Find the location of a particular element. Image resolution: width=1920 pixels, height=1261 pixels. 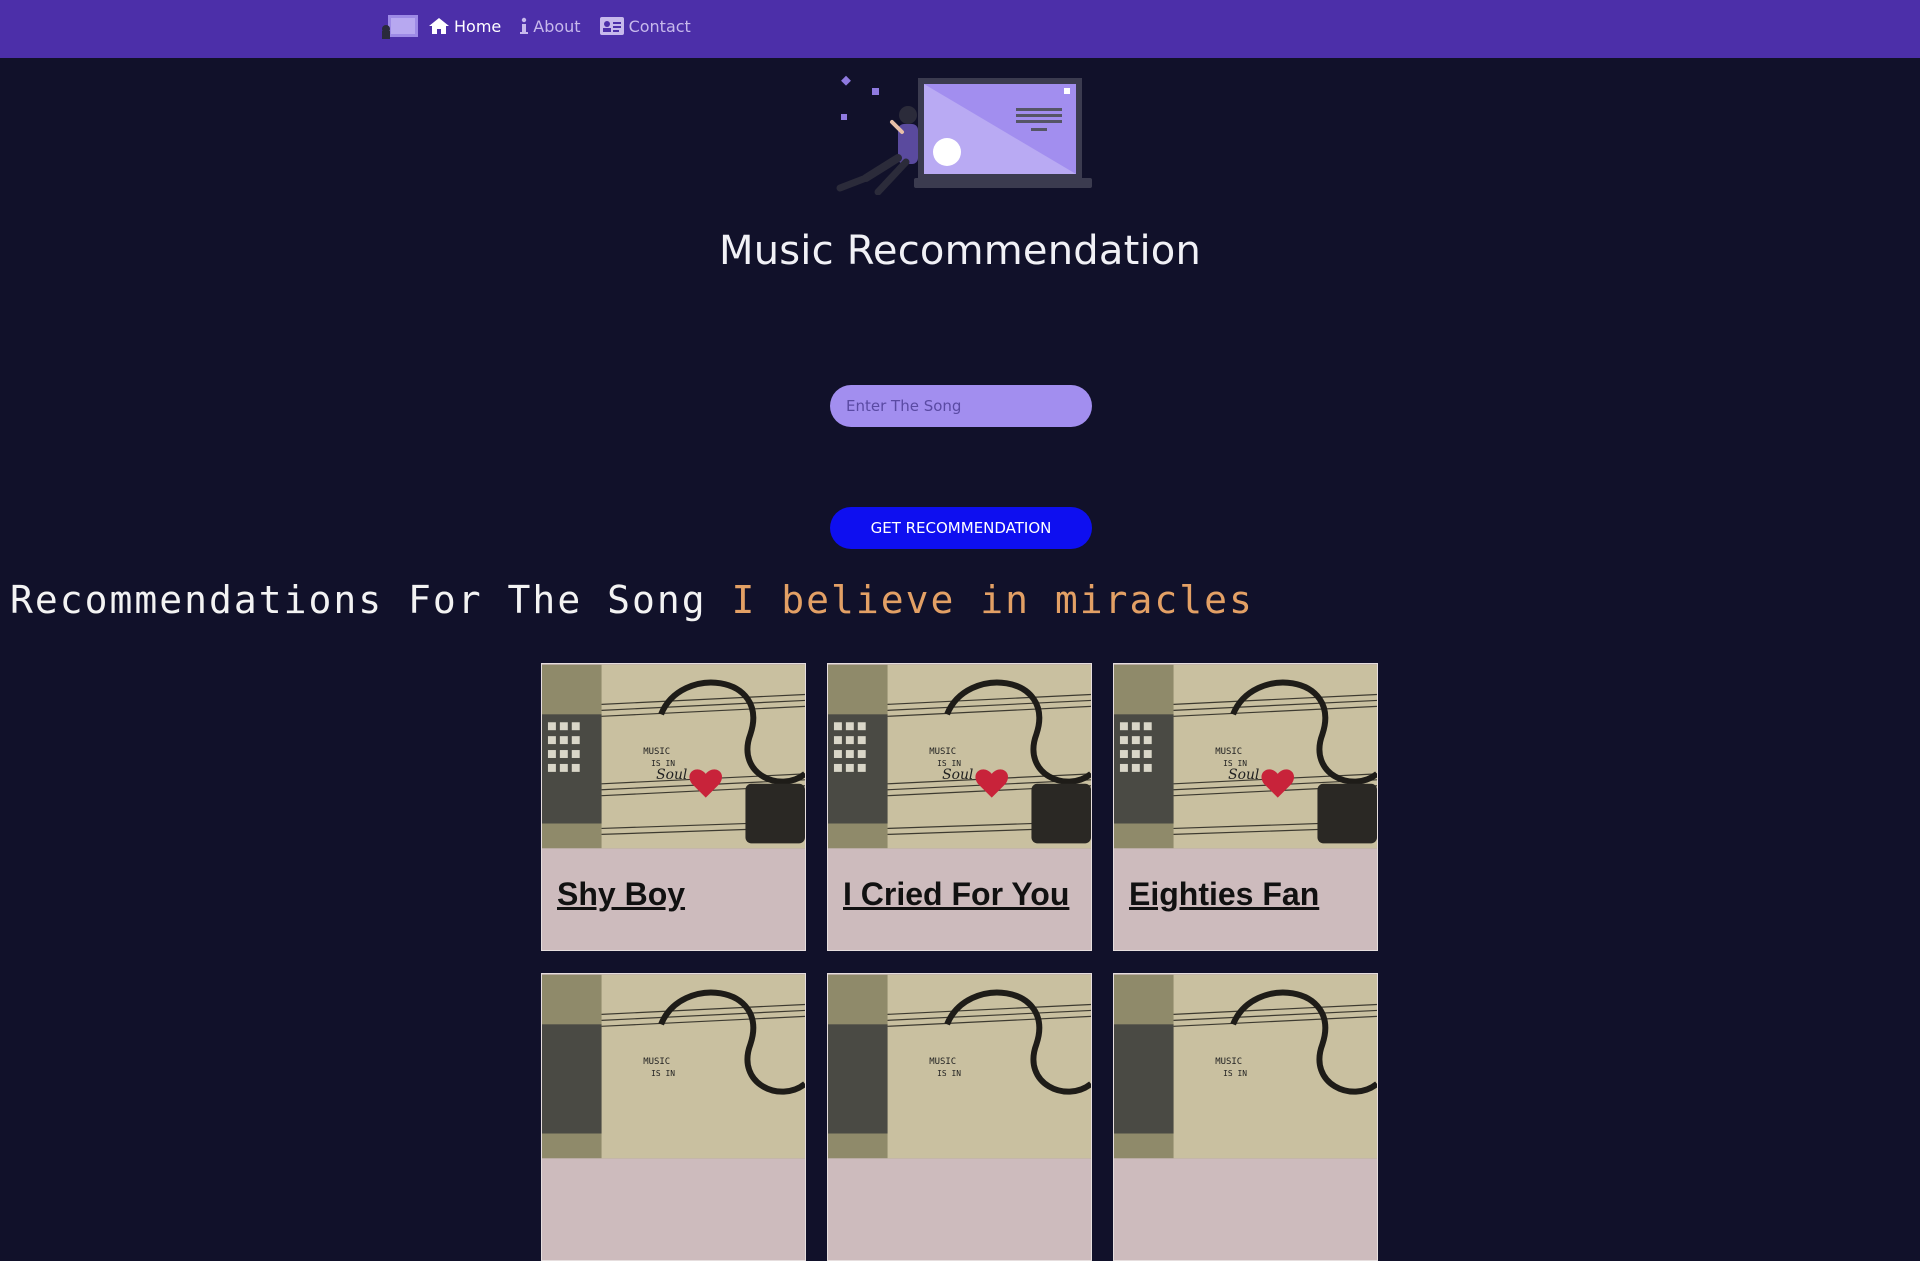

song-card: MUSIC IS IN Soul Shy Boy is located at coordinates (673, 807).